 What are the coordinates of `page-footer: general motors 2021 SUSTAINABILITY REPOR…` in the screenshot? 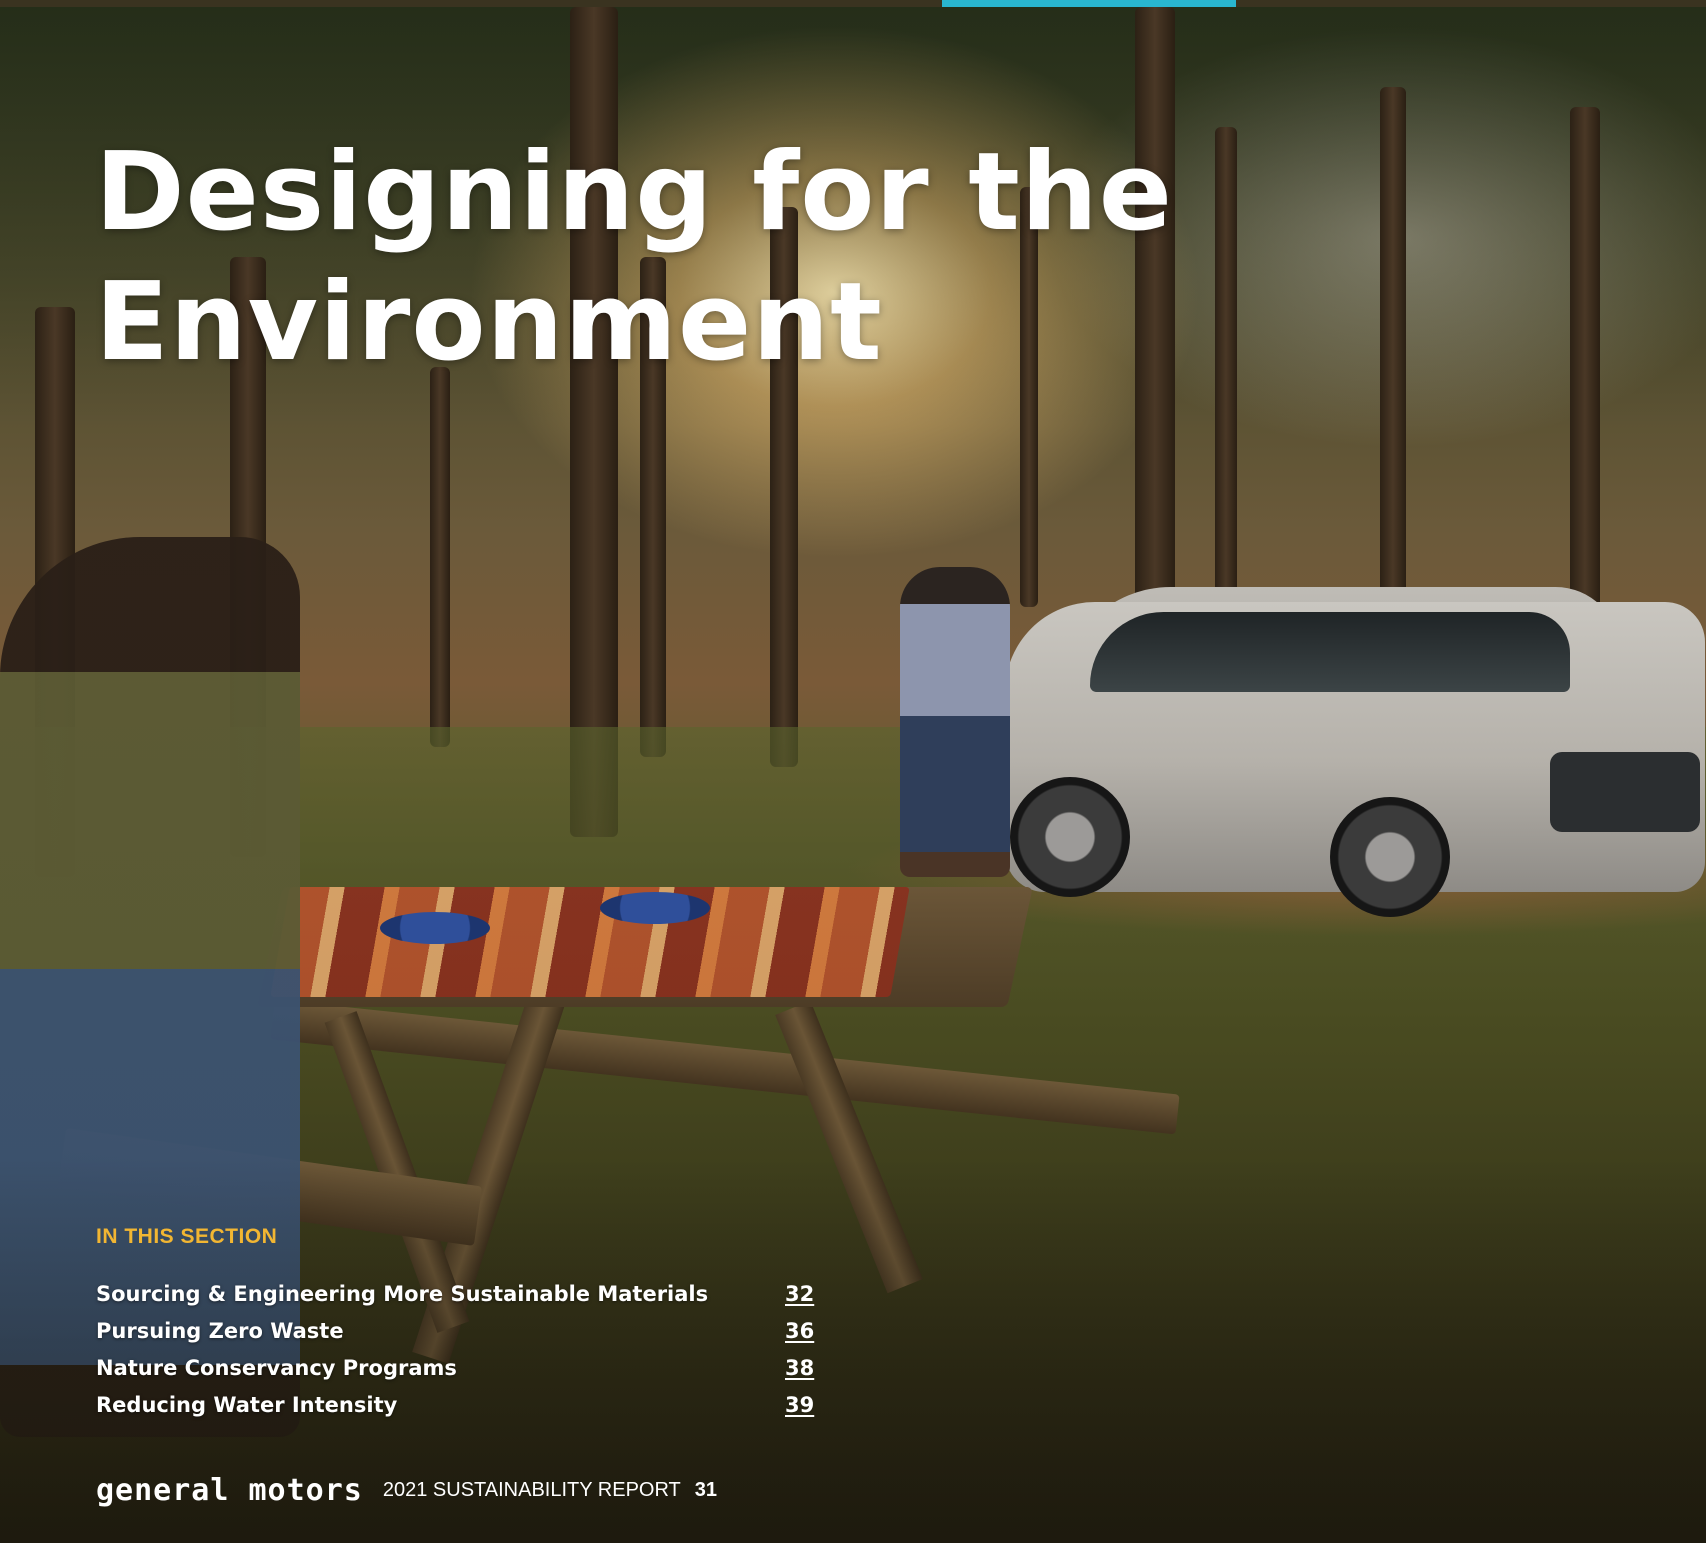 It's located at (406, 1491).